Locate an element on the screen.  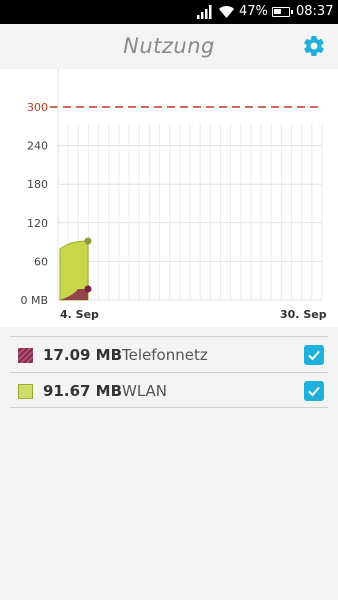
telefonnetz-swatch-icon is located at coordinates (25, 355).